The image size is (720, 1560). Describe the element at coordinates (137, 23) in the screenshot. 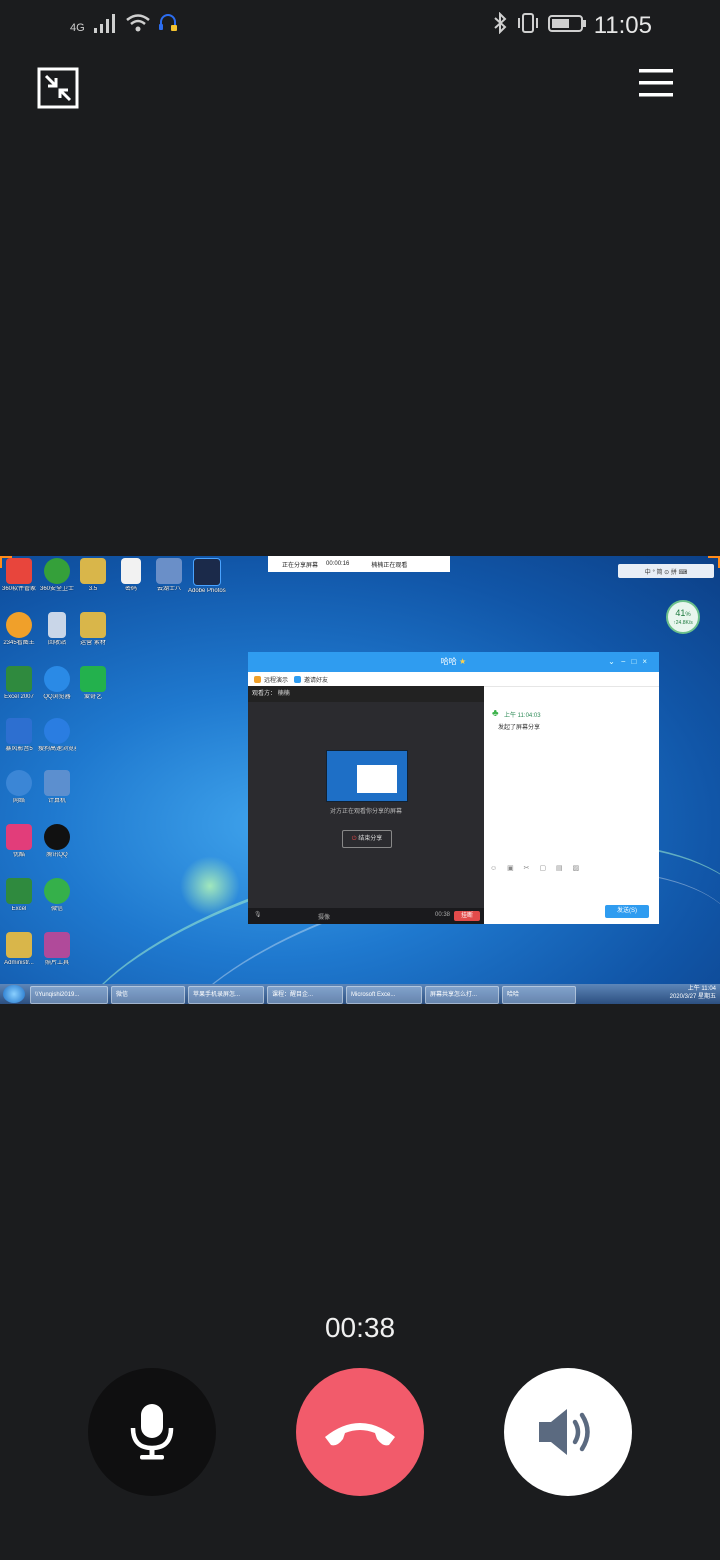

I see `wifi-icon` at that location.